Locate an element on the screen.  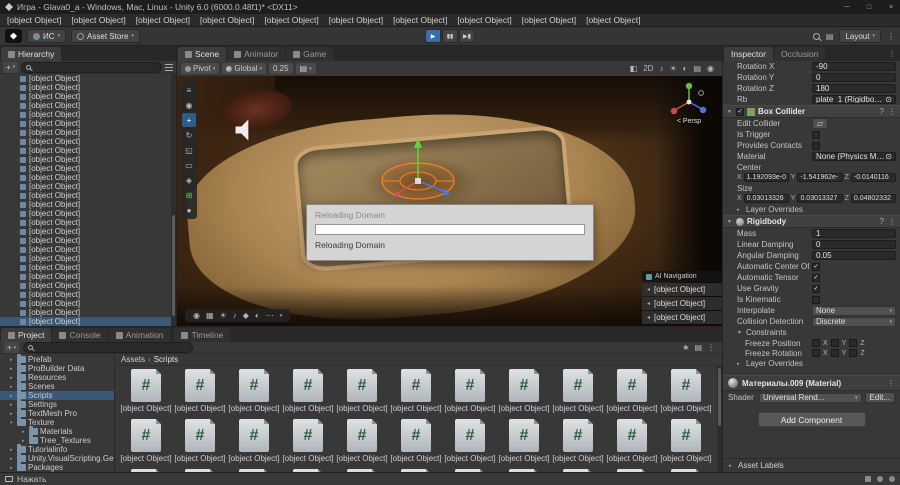
size-y-field: 0.03013327 is located at coordinates (820, 198).